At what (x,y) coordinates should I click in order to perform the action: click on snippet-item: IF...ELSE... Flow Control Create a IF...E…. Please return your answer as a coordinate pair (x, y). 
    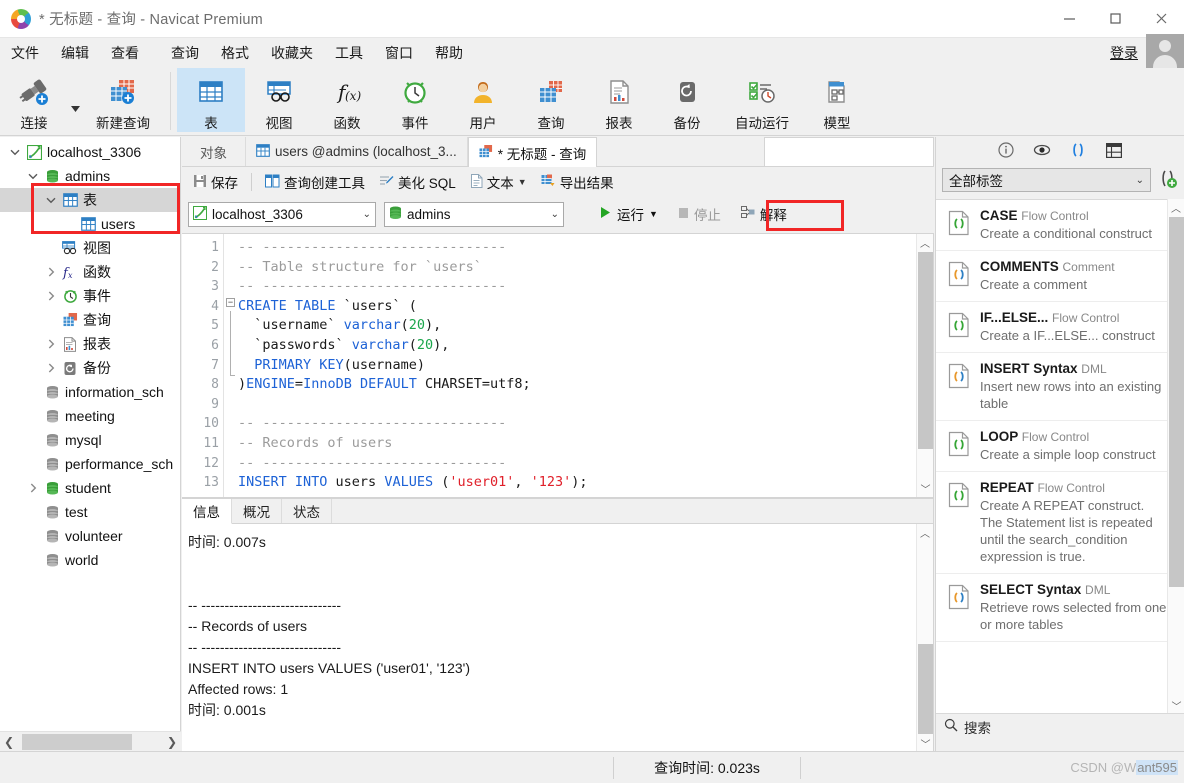
    Looking at the image, I should click on (1060, 327).